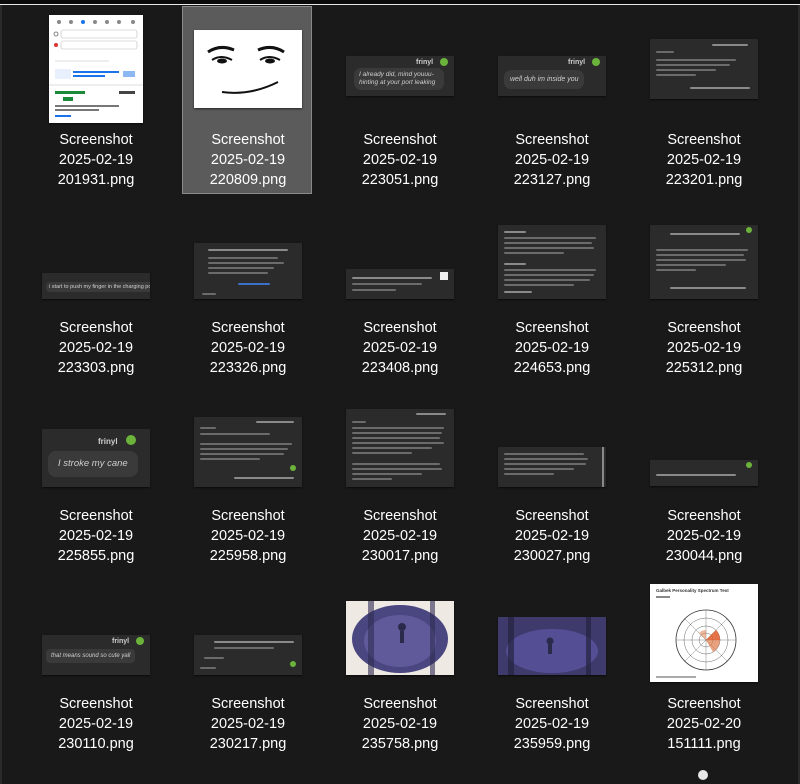 This screenshot has width=800, height=784. Describe the element at coordinates (444, 62) in the screenshot. I see `status-dot` at that location.